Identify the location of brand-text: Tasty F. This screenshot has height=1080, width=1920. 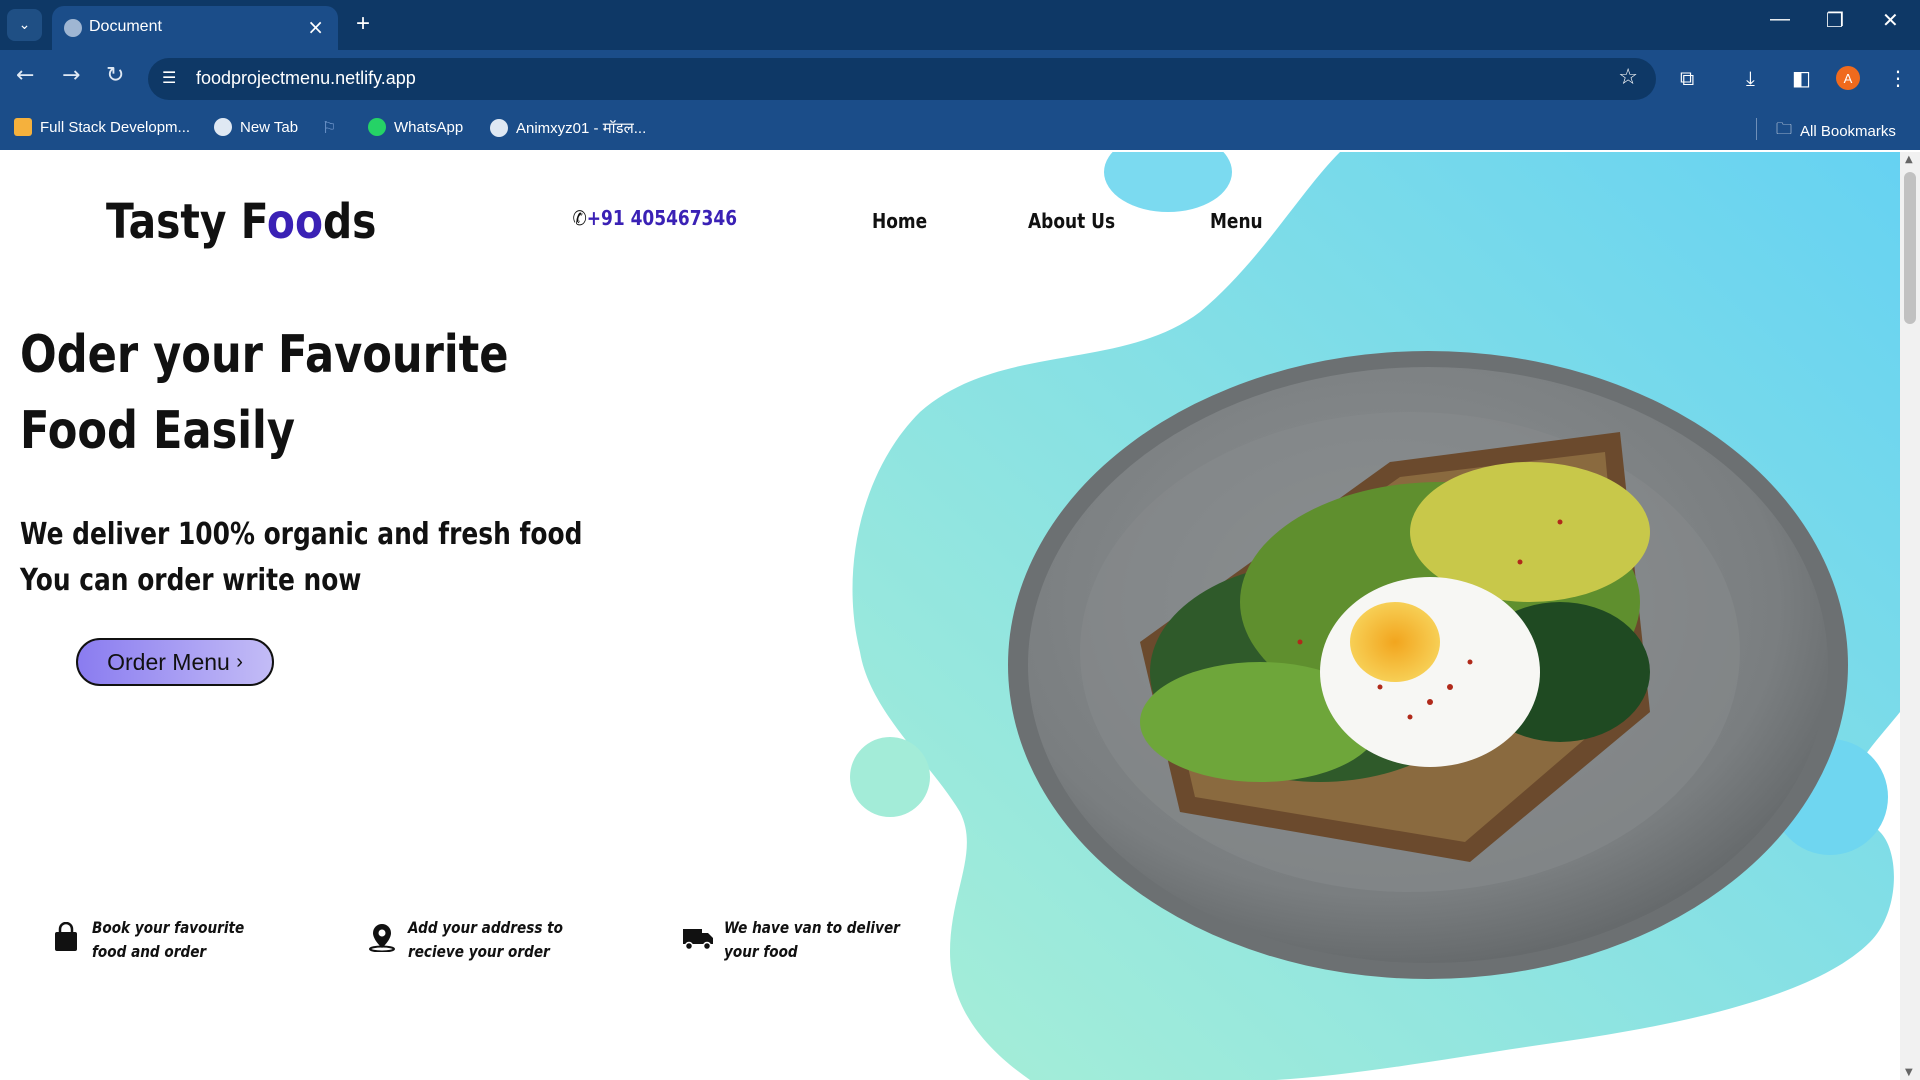
(186, 222).